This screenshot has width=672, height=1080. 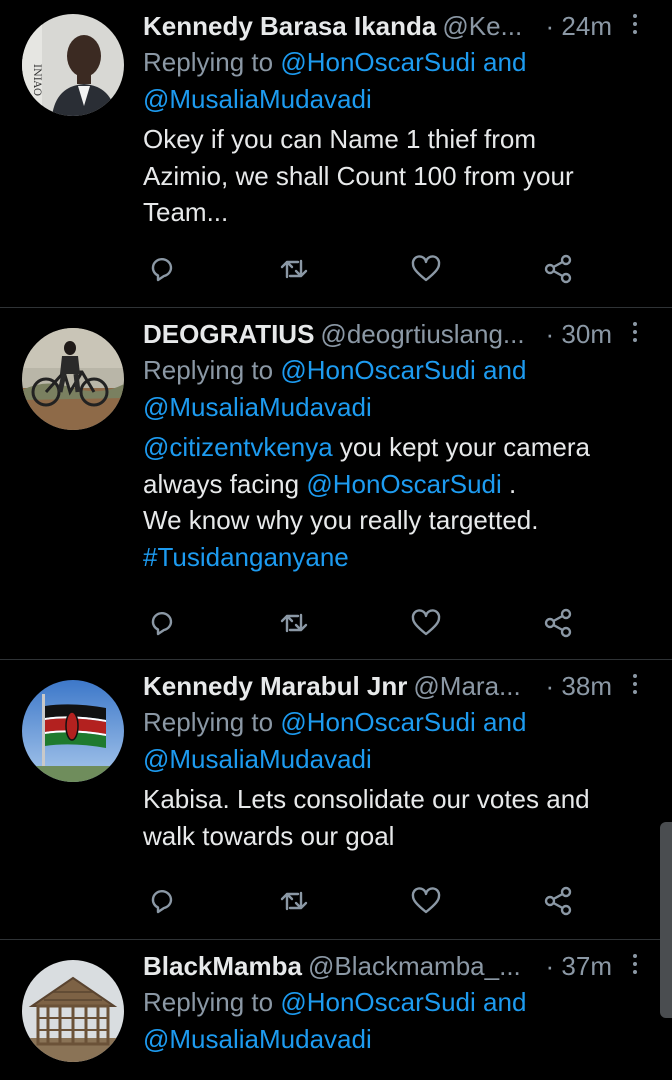 What do you see at coordinates (341, 520) in the screenshot?
I see `tweet-text-line: We know why you really targetted.` at bounding box center [341, 520].